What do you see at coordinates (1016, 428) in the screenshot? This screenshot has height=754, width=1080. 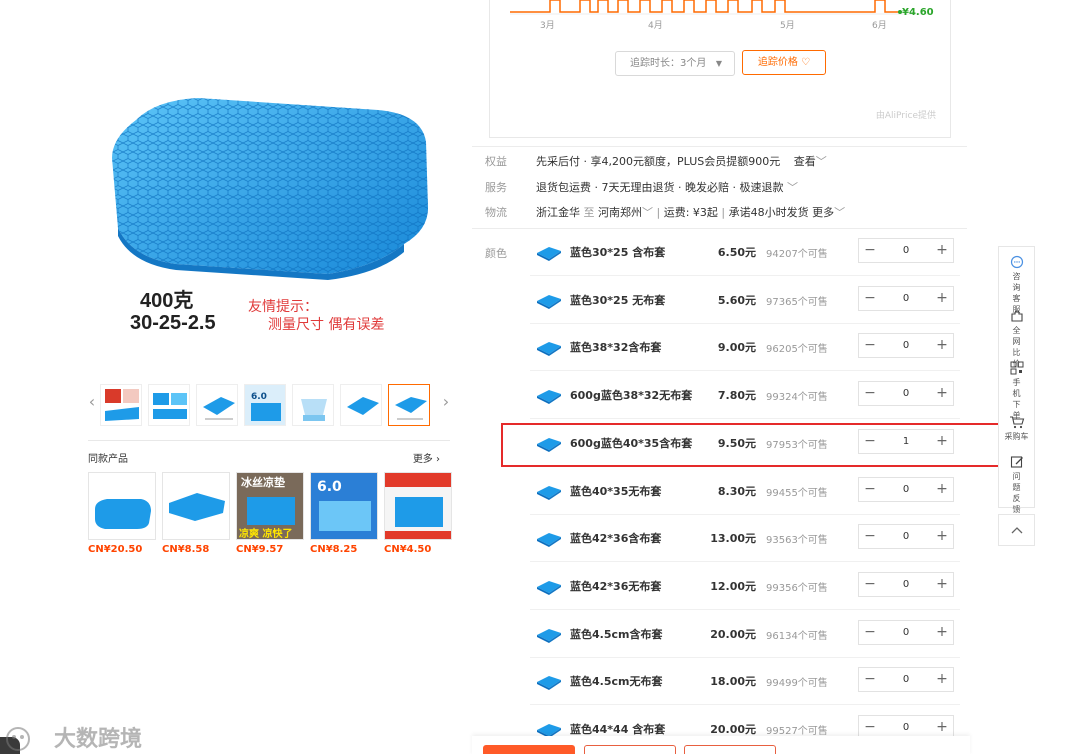 I see `sidebar-item-purchase-cart: 采购车` at bounding box center [1016, 428].